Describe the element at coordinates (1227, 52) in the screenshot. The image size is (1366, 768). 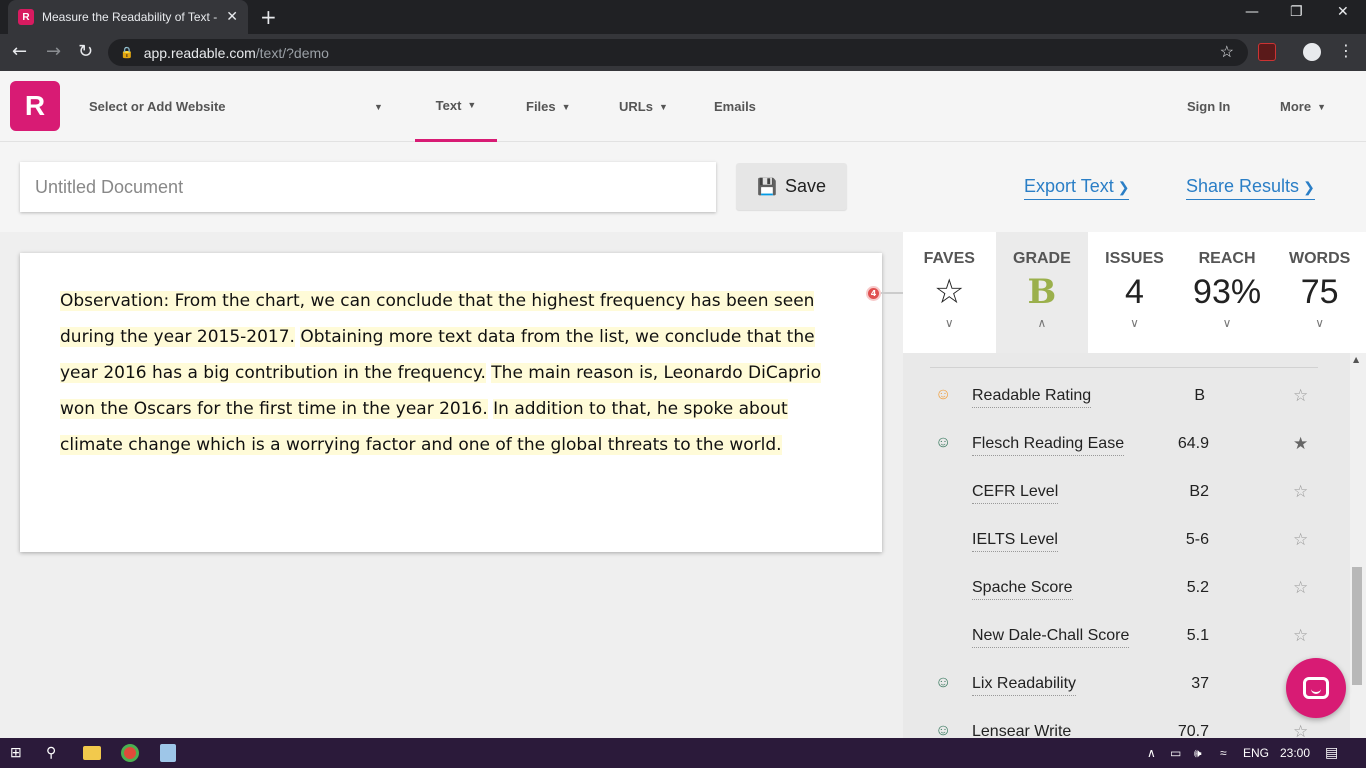
I see `bookmark-star-icon: ☆` at that location.